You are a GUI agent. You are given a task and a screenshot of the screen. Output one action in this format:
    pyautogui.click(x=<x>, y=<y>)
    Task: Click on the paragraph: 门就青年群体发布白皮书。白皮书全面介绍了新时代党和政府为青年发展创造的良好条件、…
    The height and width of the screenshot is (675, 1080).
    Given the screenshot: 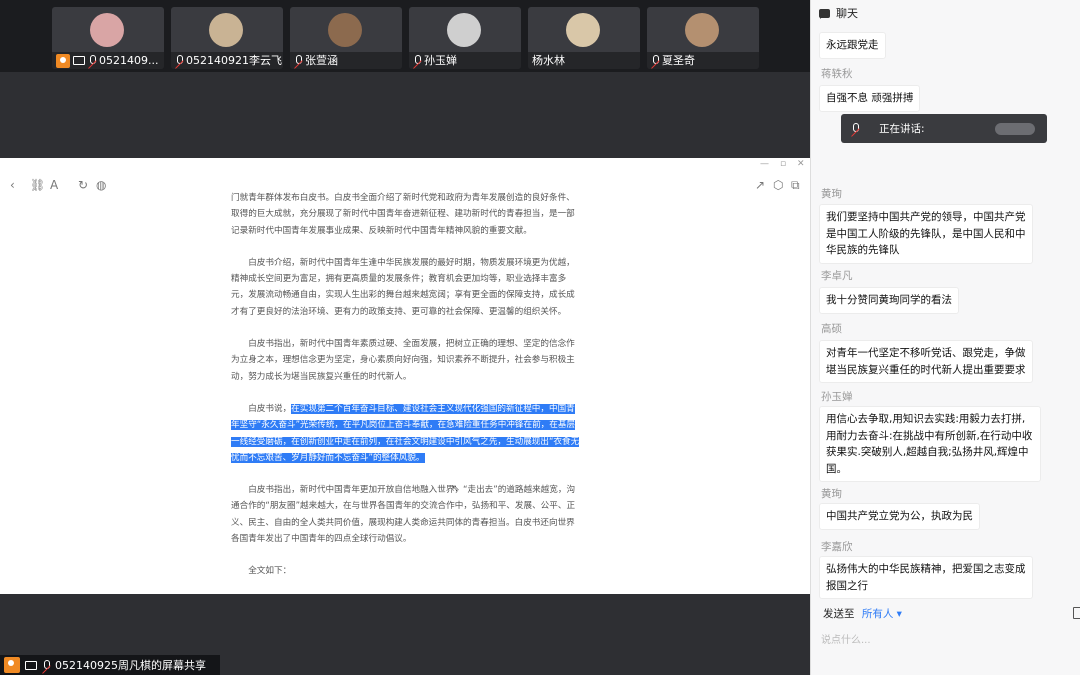 What is the action you would take?
    pyautogui.click(x=403, y=214)
    